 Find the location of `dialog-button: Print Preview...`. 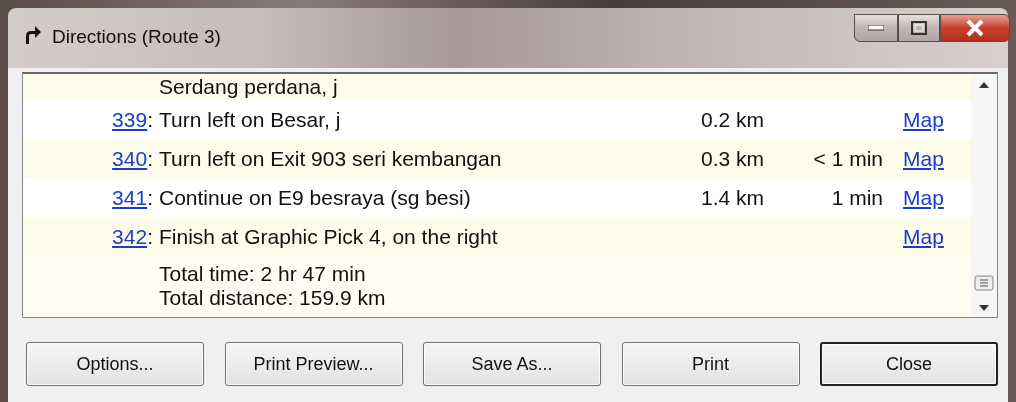

dialog-button: Print Preview... is located at coordinates (313, 364).